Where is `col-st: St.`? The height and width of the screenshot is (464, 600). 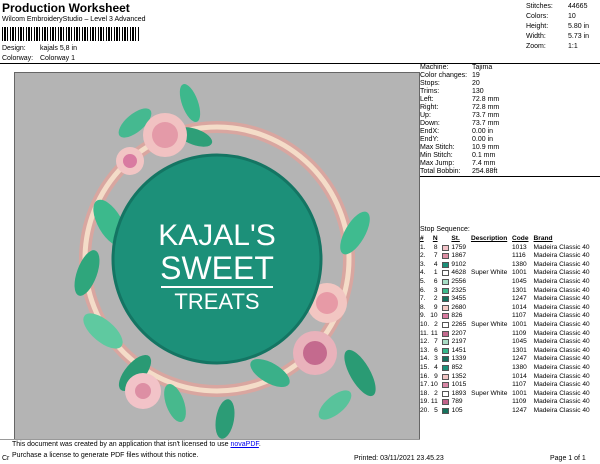
col-st: St. is located at coordinates (455, 238).